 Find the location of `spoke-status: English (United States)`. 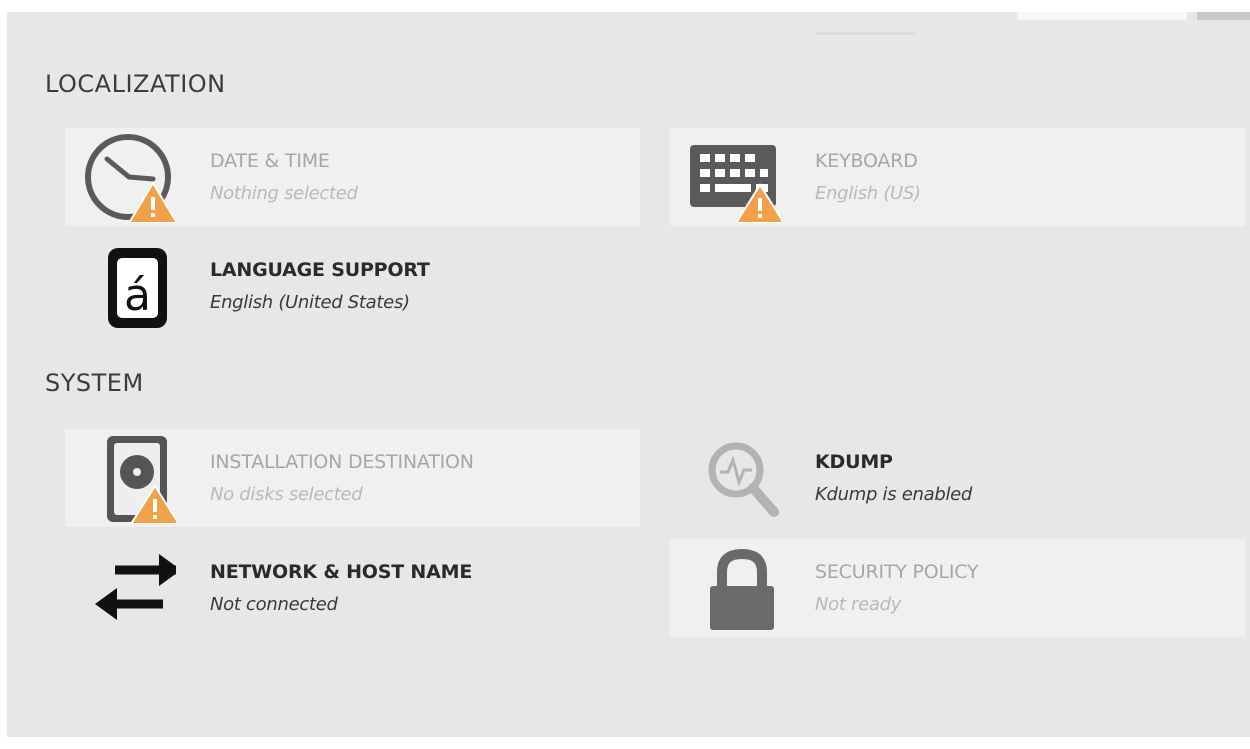

spoke-status: English (United States) is located at coordinates (310, 302).